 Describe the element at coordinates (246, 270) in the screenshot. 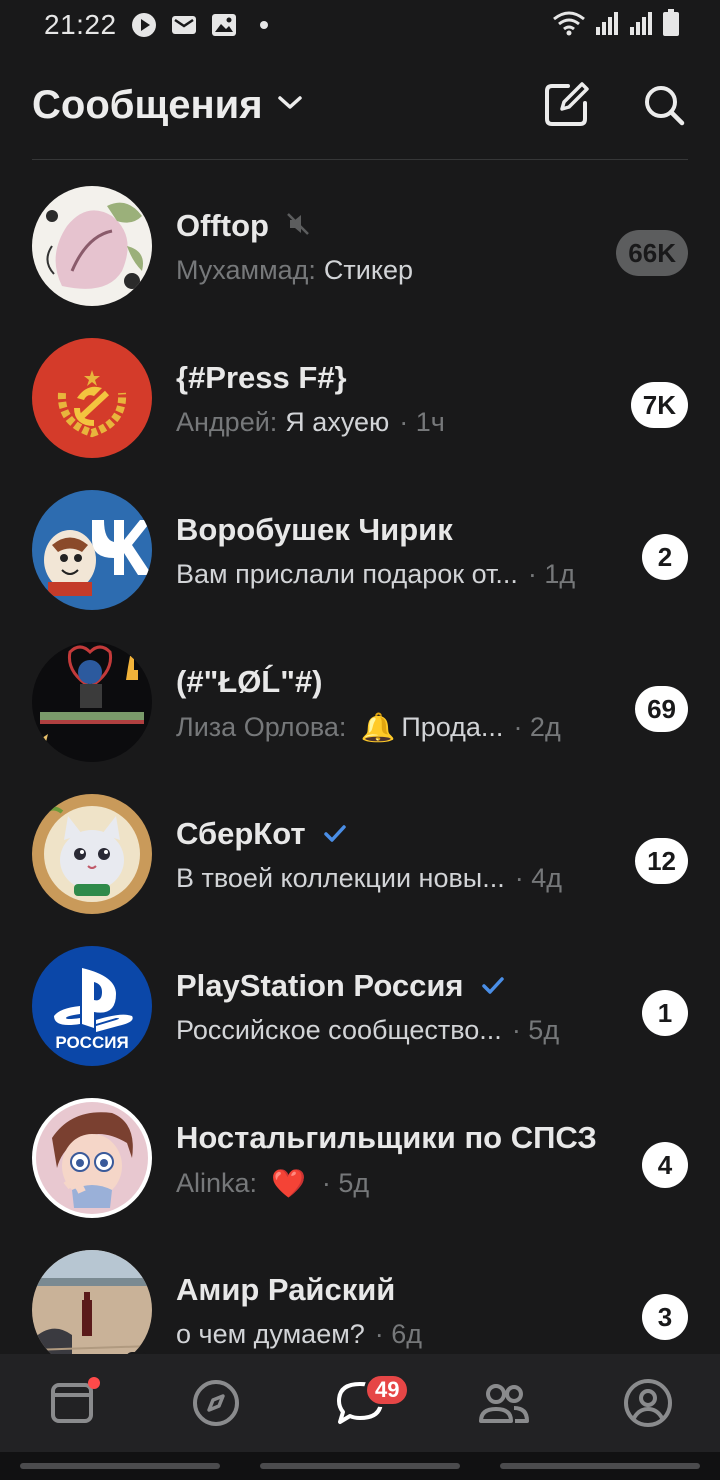

I see `preview-author: Мухаммад:` at that location.